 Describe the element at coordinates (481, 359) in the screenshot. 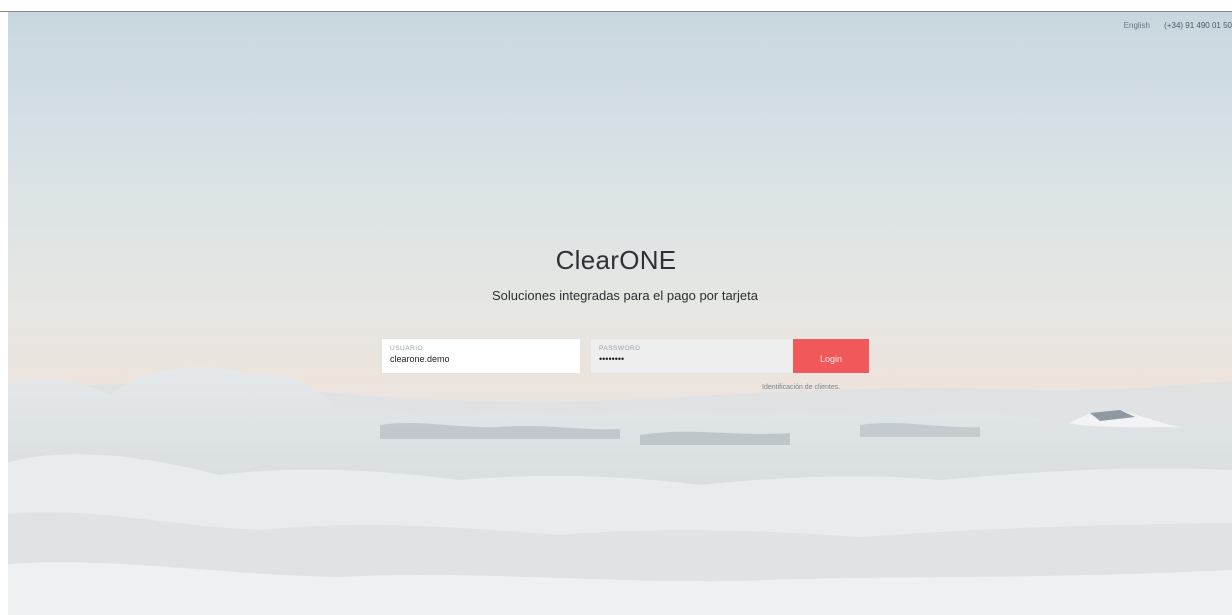

I see `username-input` at that location.